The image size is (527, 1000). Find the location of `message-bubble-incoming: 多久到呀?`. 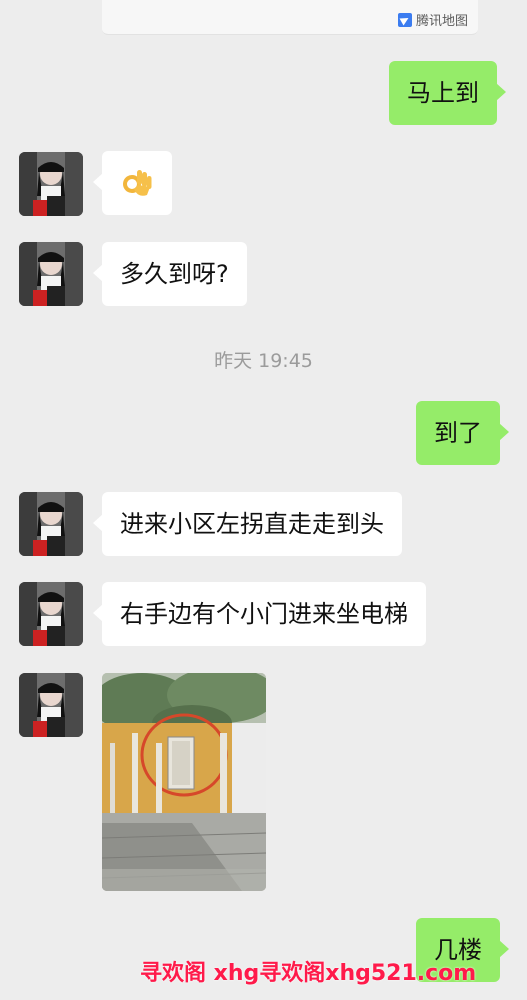

message-bubble-incoming: 多久到呀? is located at coordinates (170, 274).